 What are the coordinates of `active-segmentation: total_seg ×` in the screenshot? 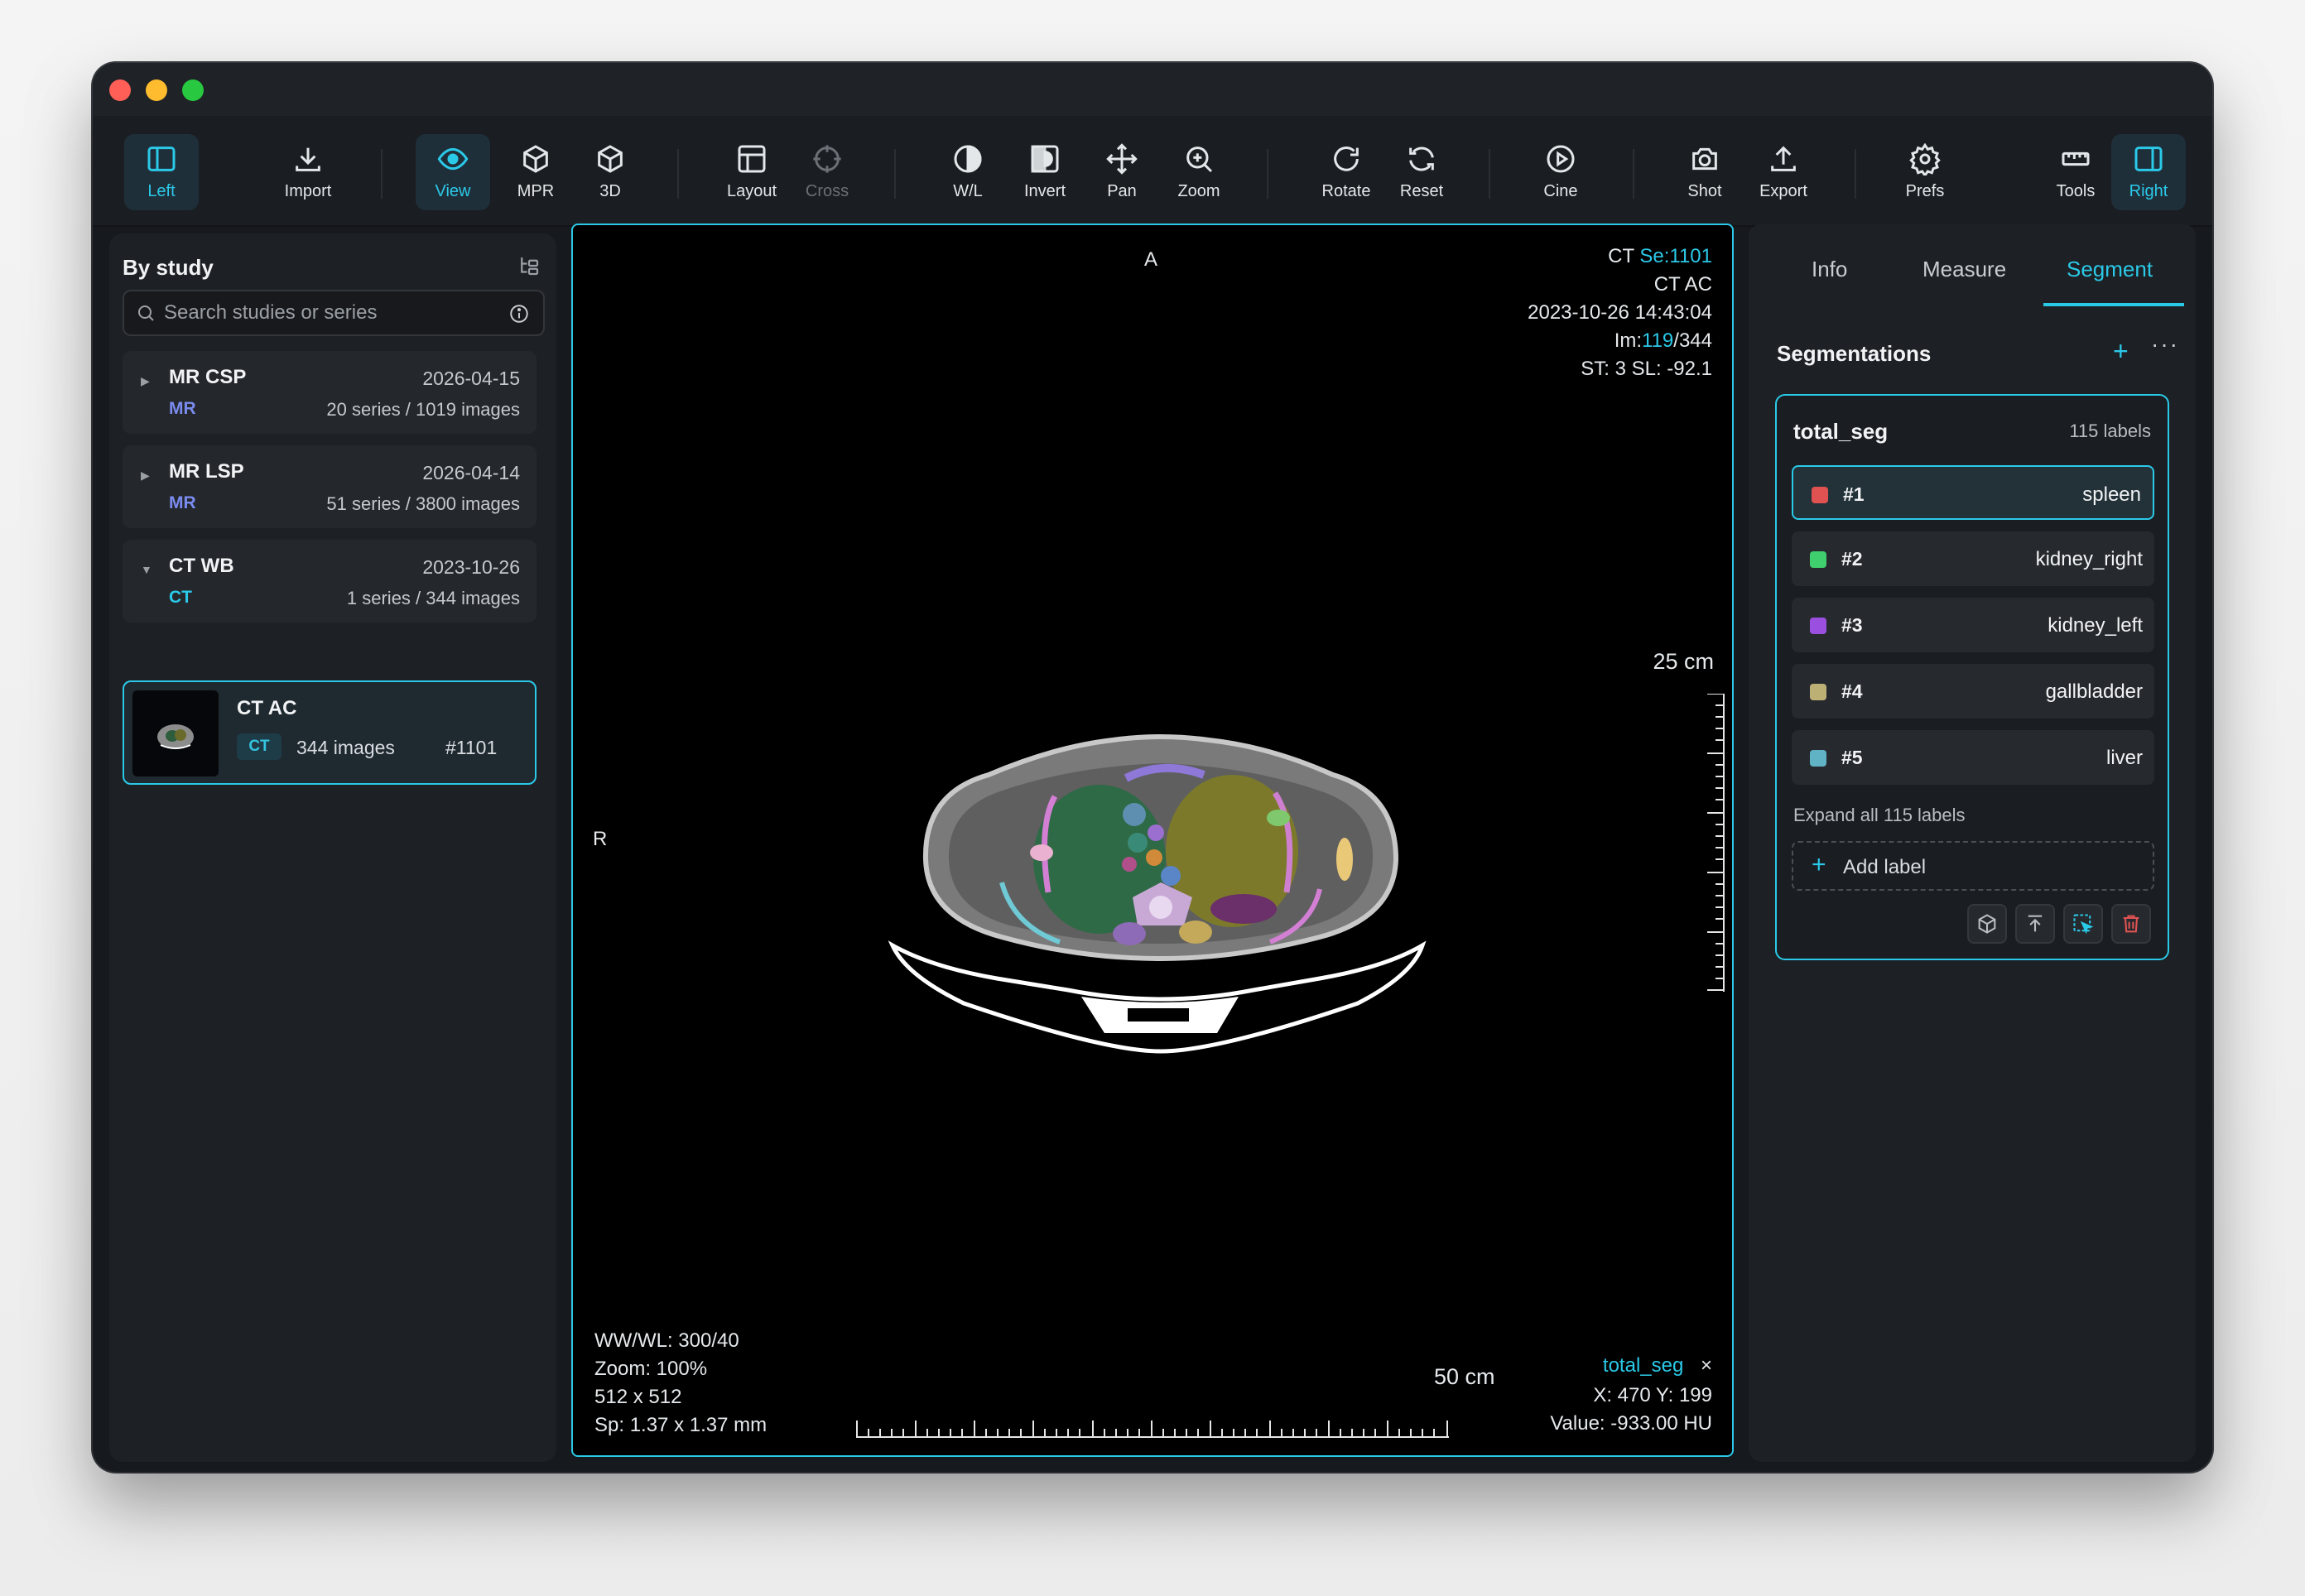 It's located at (1657, 1365).